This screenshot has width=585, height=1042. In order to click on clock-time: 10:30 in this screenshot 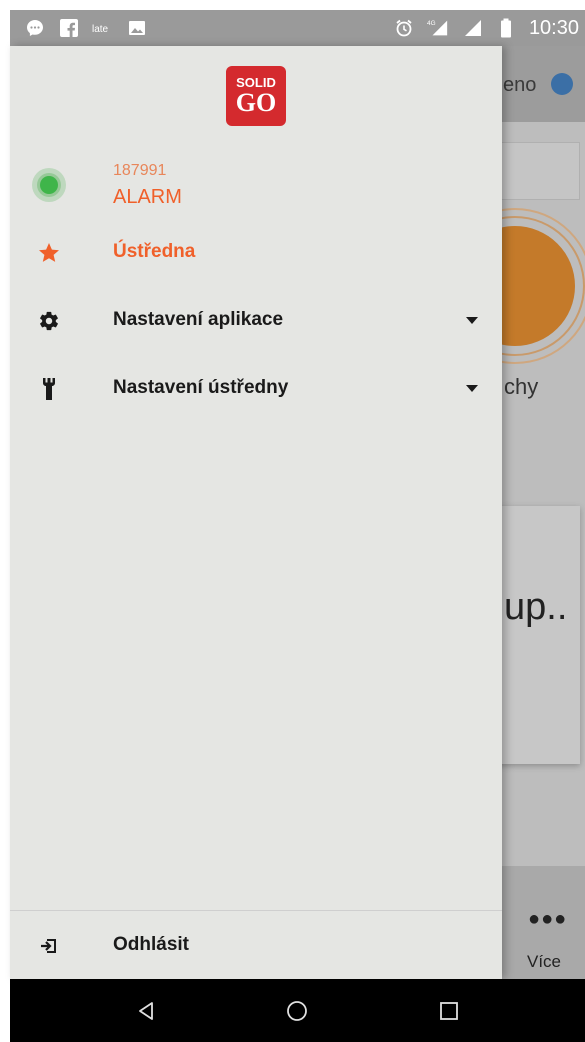, I will do `click(553, 27)`.